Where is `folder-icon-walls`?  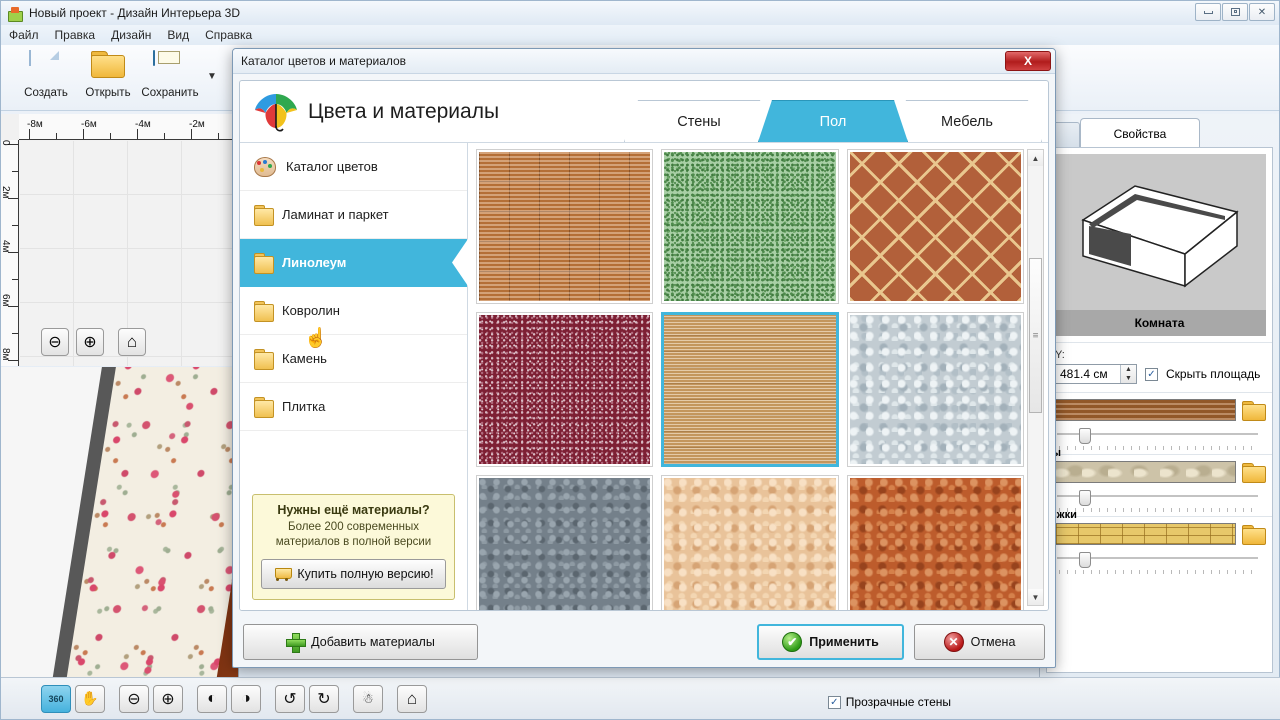 folder-icon-walls is located at coordinates (1254, 473).